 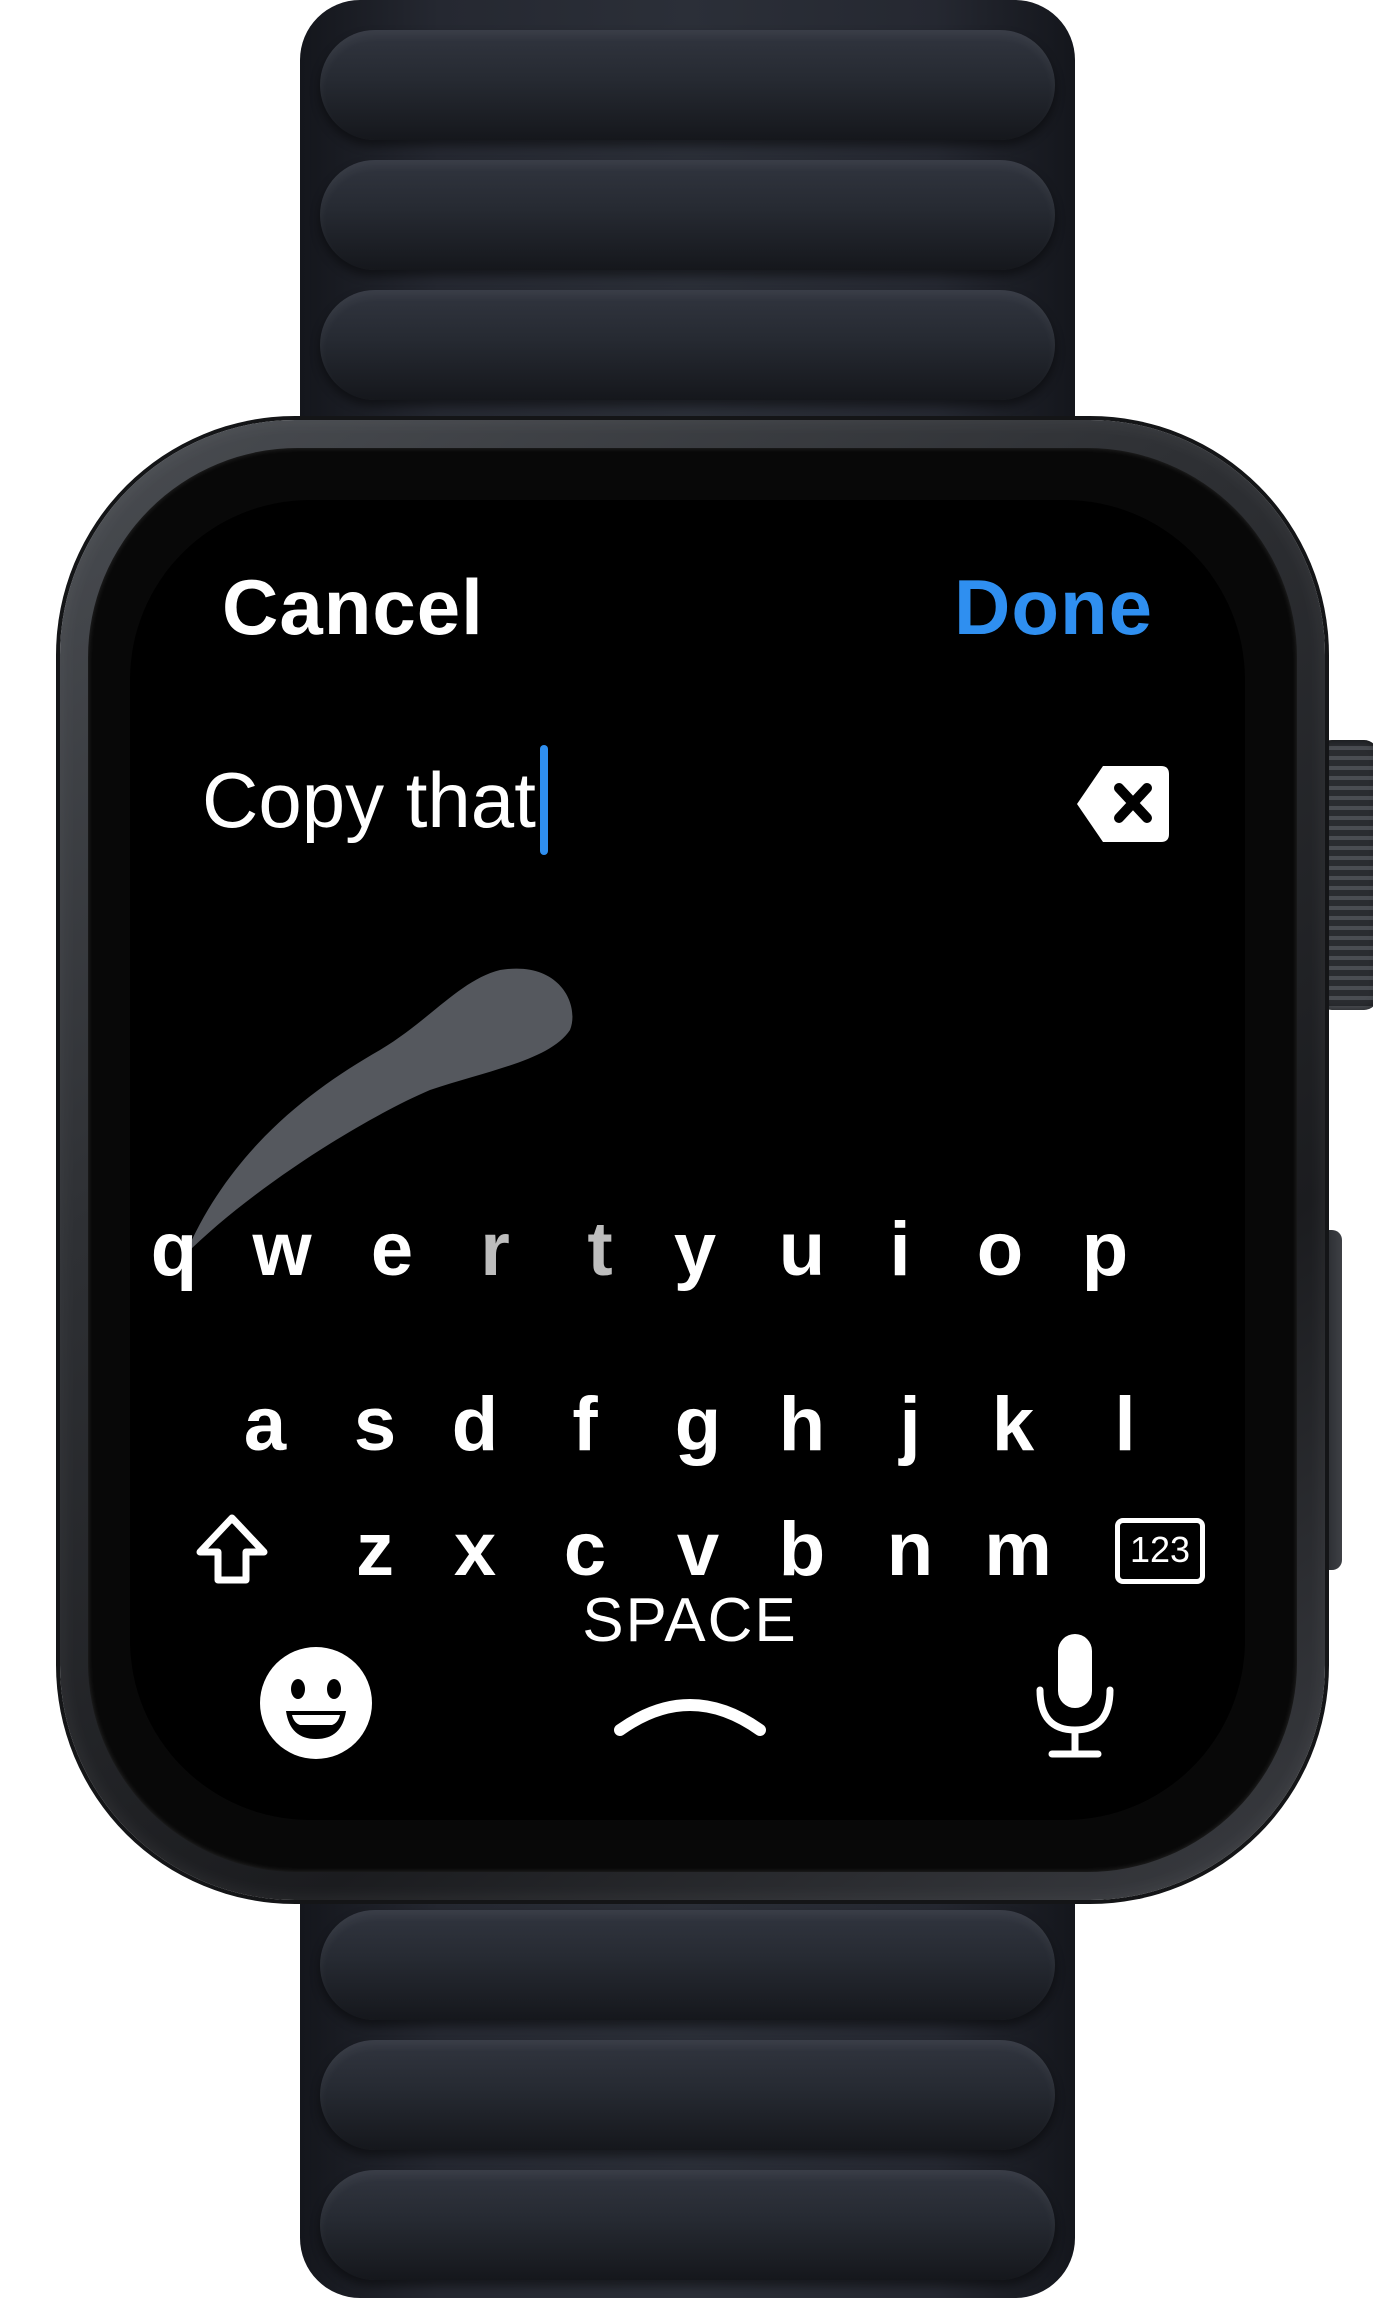 I want to click on shift-key, so click(x=232, y=1550).